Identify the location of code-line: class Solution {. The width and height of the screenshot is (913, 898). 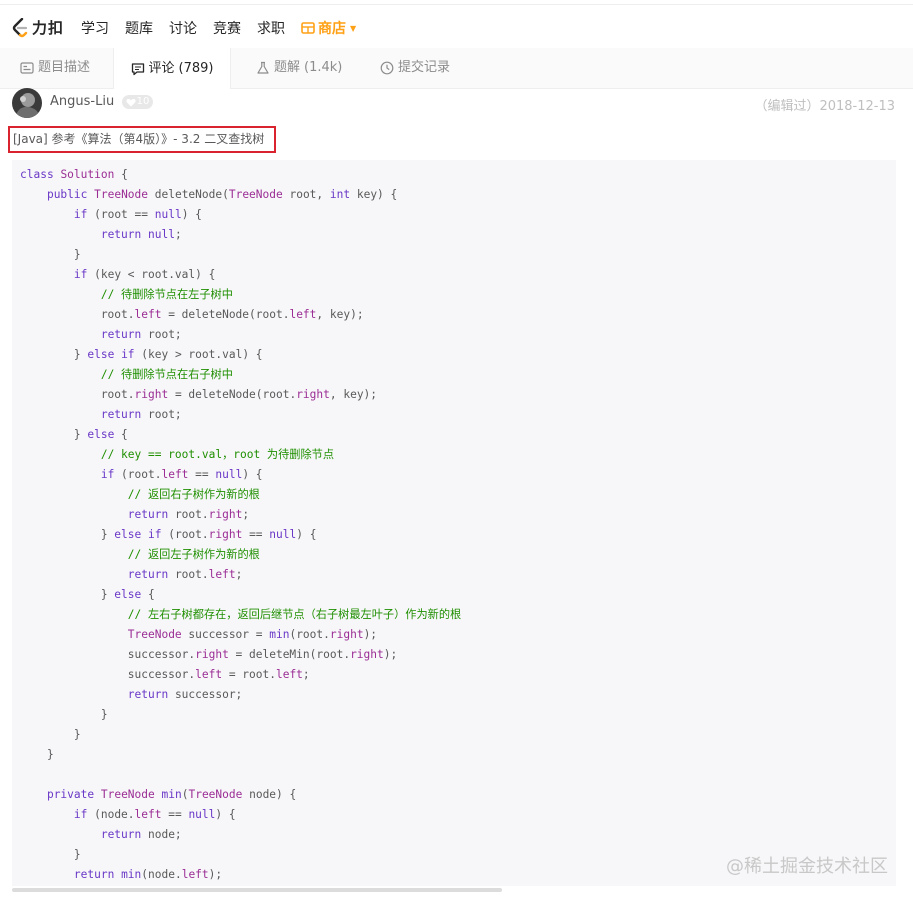
(74, 174).